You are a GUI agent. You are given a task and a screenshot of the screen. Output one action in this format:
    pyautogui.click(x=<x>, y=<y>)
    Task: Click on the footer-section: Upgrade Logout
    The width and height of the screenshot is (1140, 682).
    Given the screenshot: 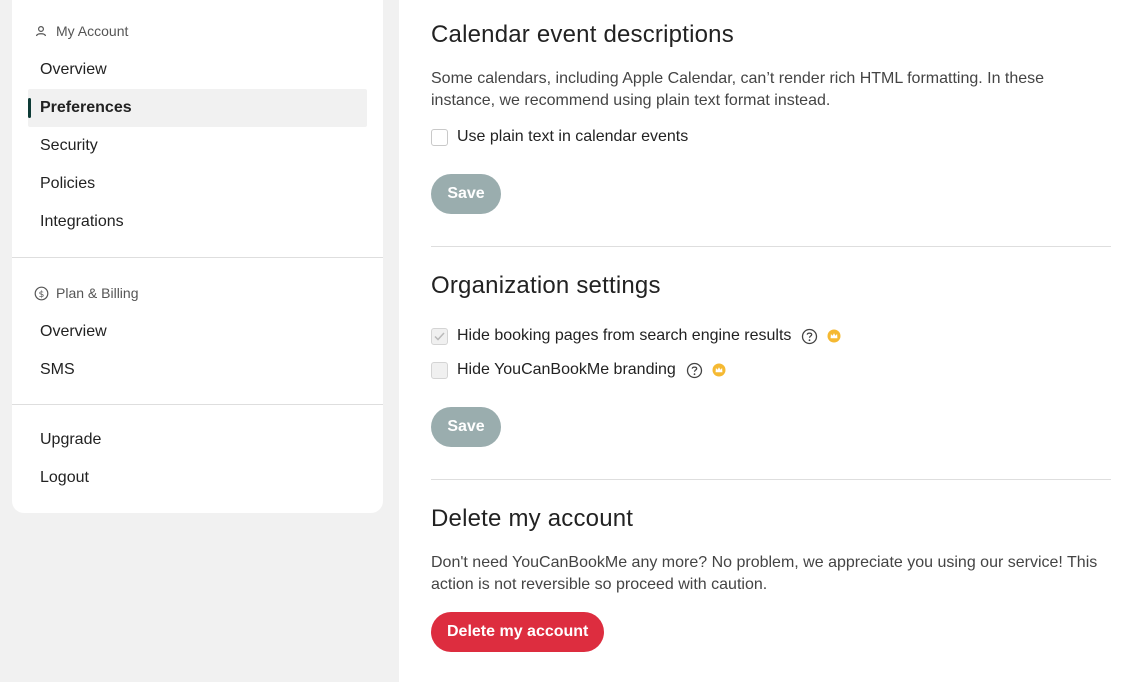 What is the action you would take?
    pyautogui.click(x=197, y=445)
    